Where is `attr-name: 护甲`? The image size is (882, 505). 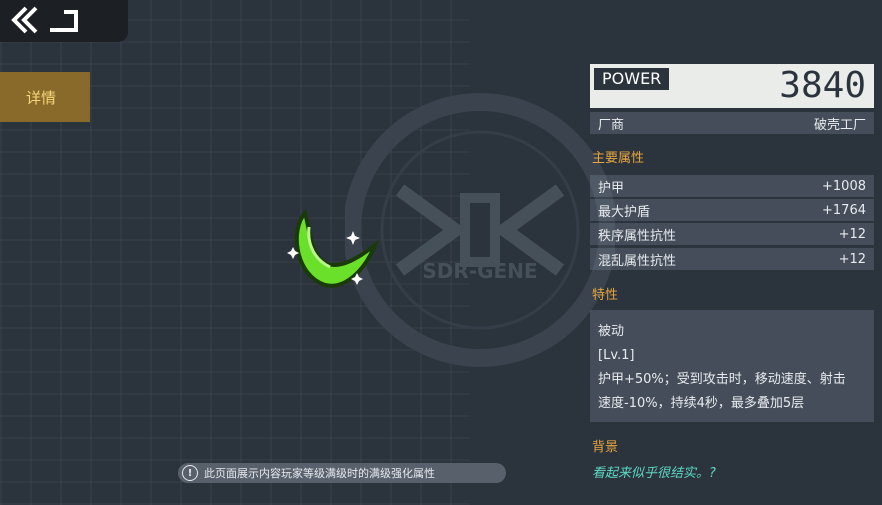
attr-name: 护甲 is located at coordinates (611, 188).